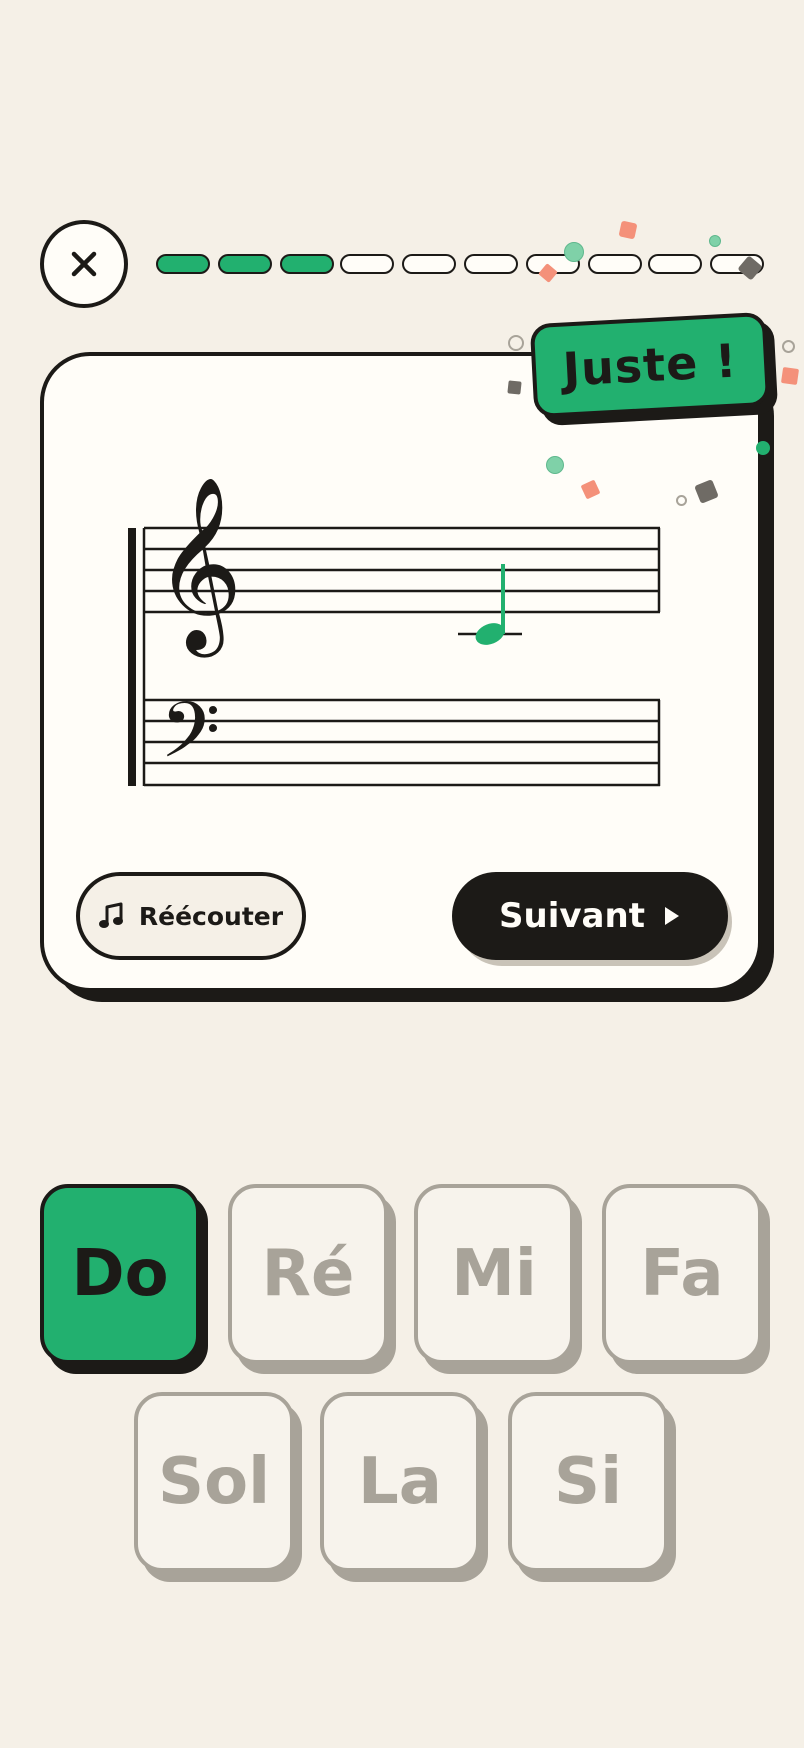 This screenshot has width=804, height=1748. I want to click on answer-key-sol: Sol, so click(218, 1487).